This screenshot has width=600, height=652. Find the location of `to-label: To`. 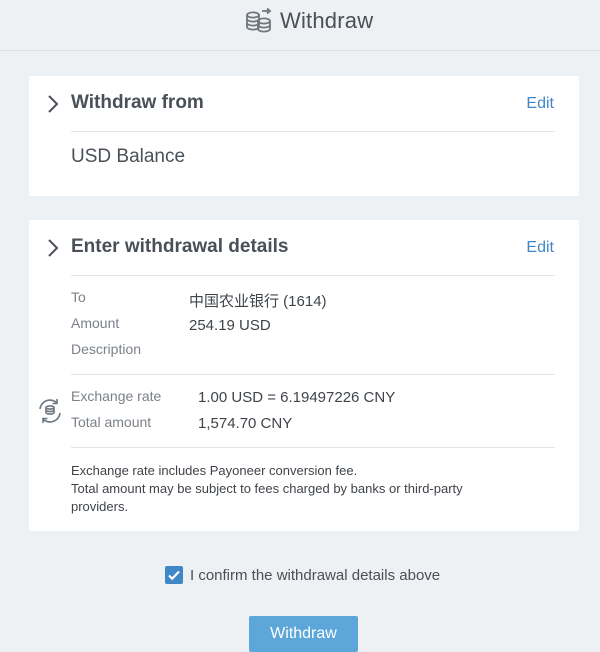

to-label: To is located at coordinates (78, 297).